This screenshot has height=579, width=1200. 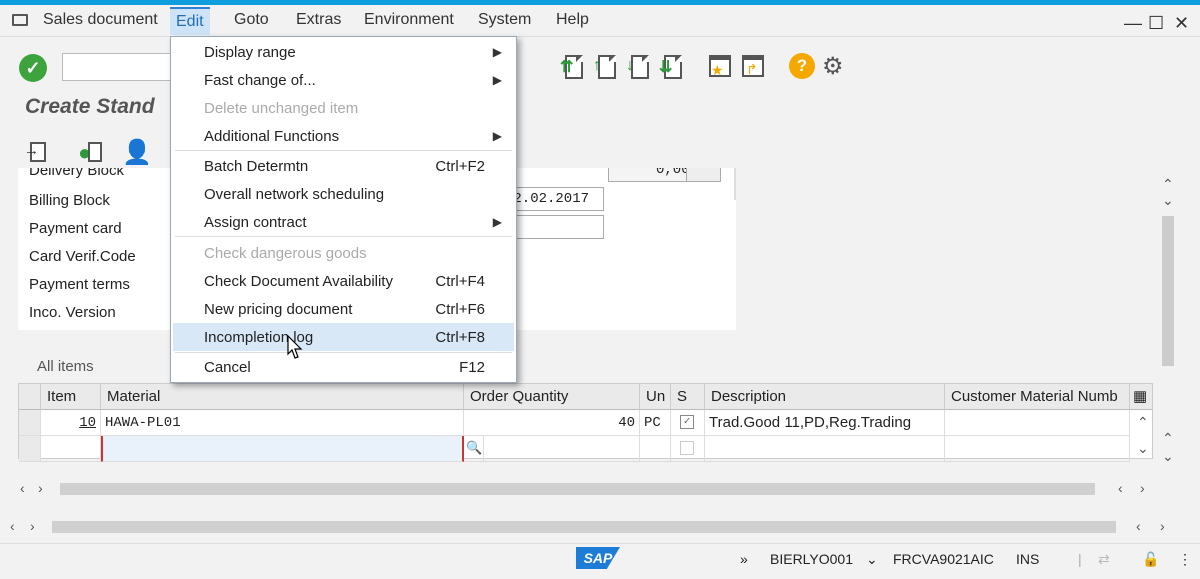 What do you see at coordinates (30, 397) in the screenshot?
I see `row-selector-header` at bounding box center [30, 397].